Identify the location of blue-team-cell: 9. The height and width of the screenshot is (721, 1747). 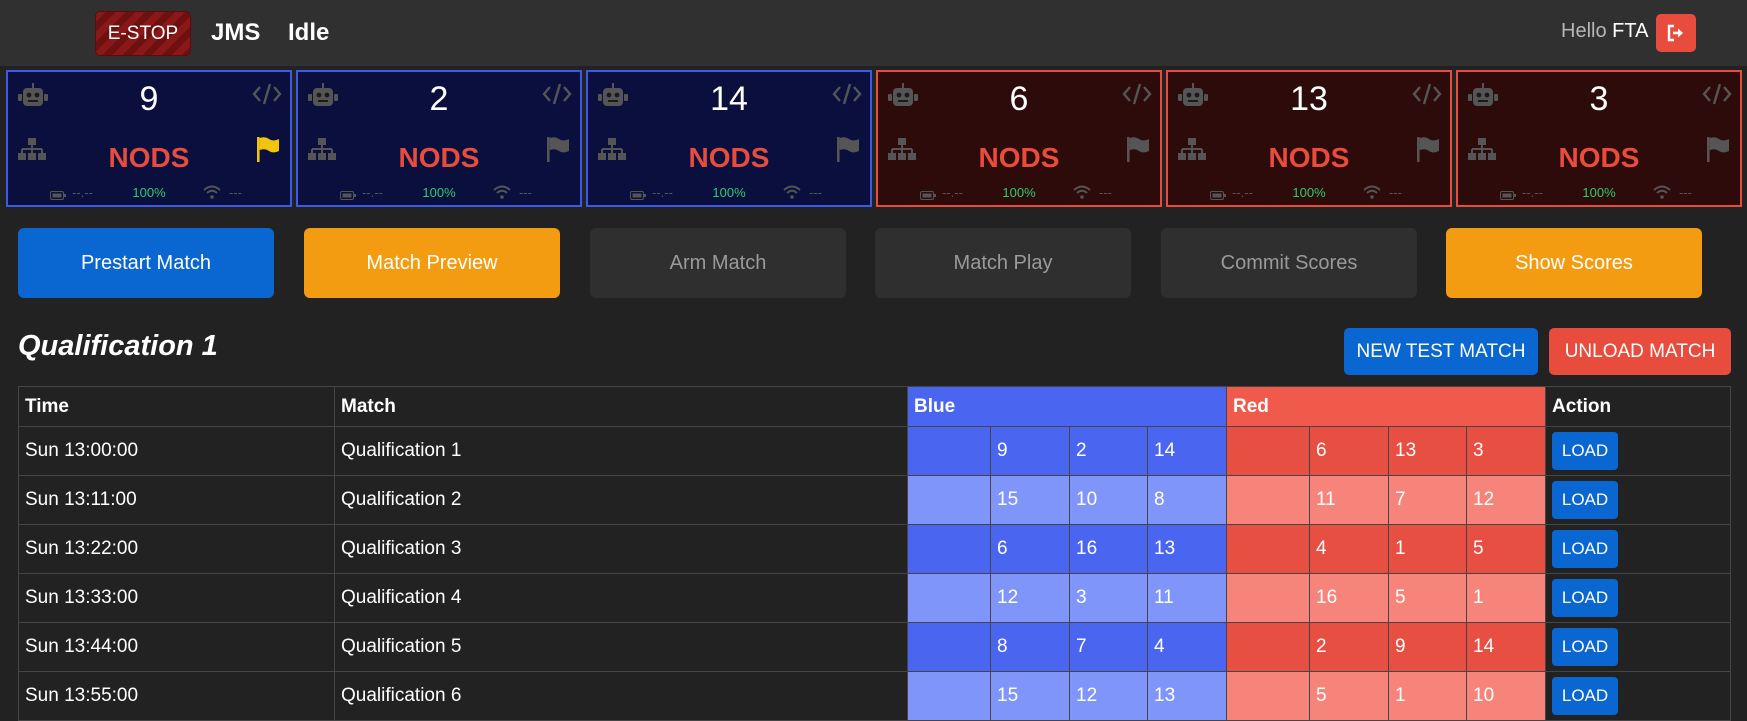
(1030, 451).